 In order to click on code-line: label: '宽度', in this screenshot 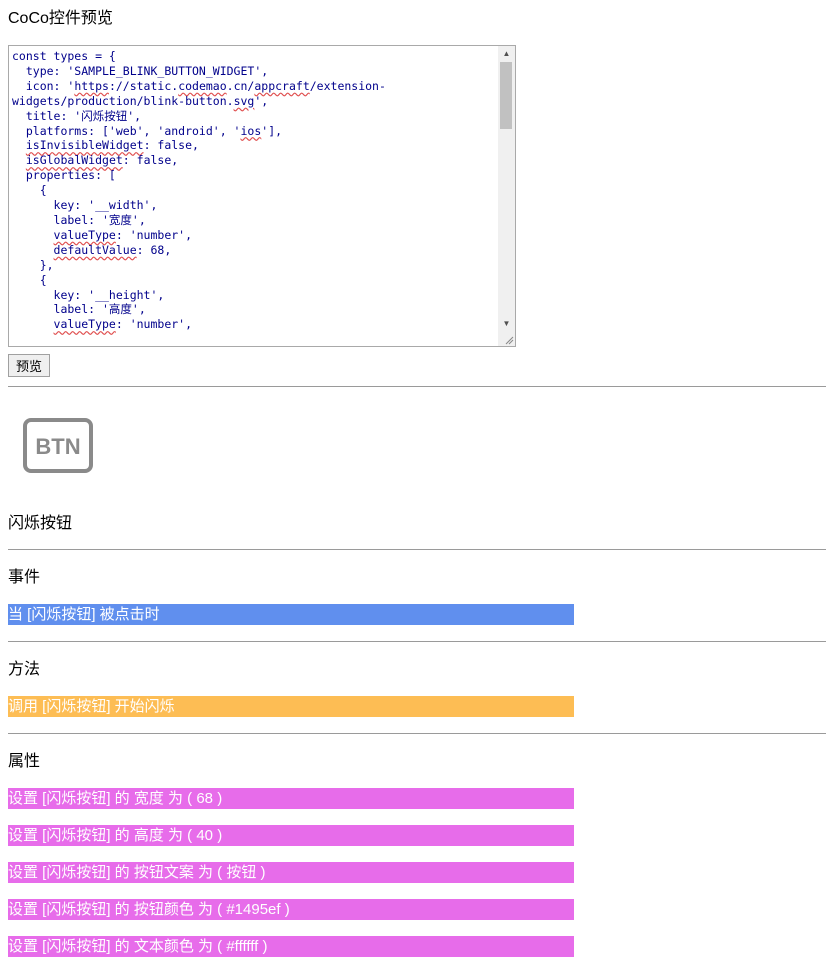, I will do `click(79, 219)`.